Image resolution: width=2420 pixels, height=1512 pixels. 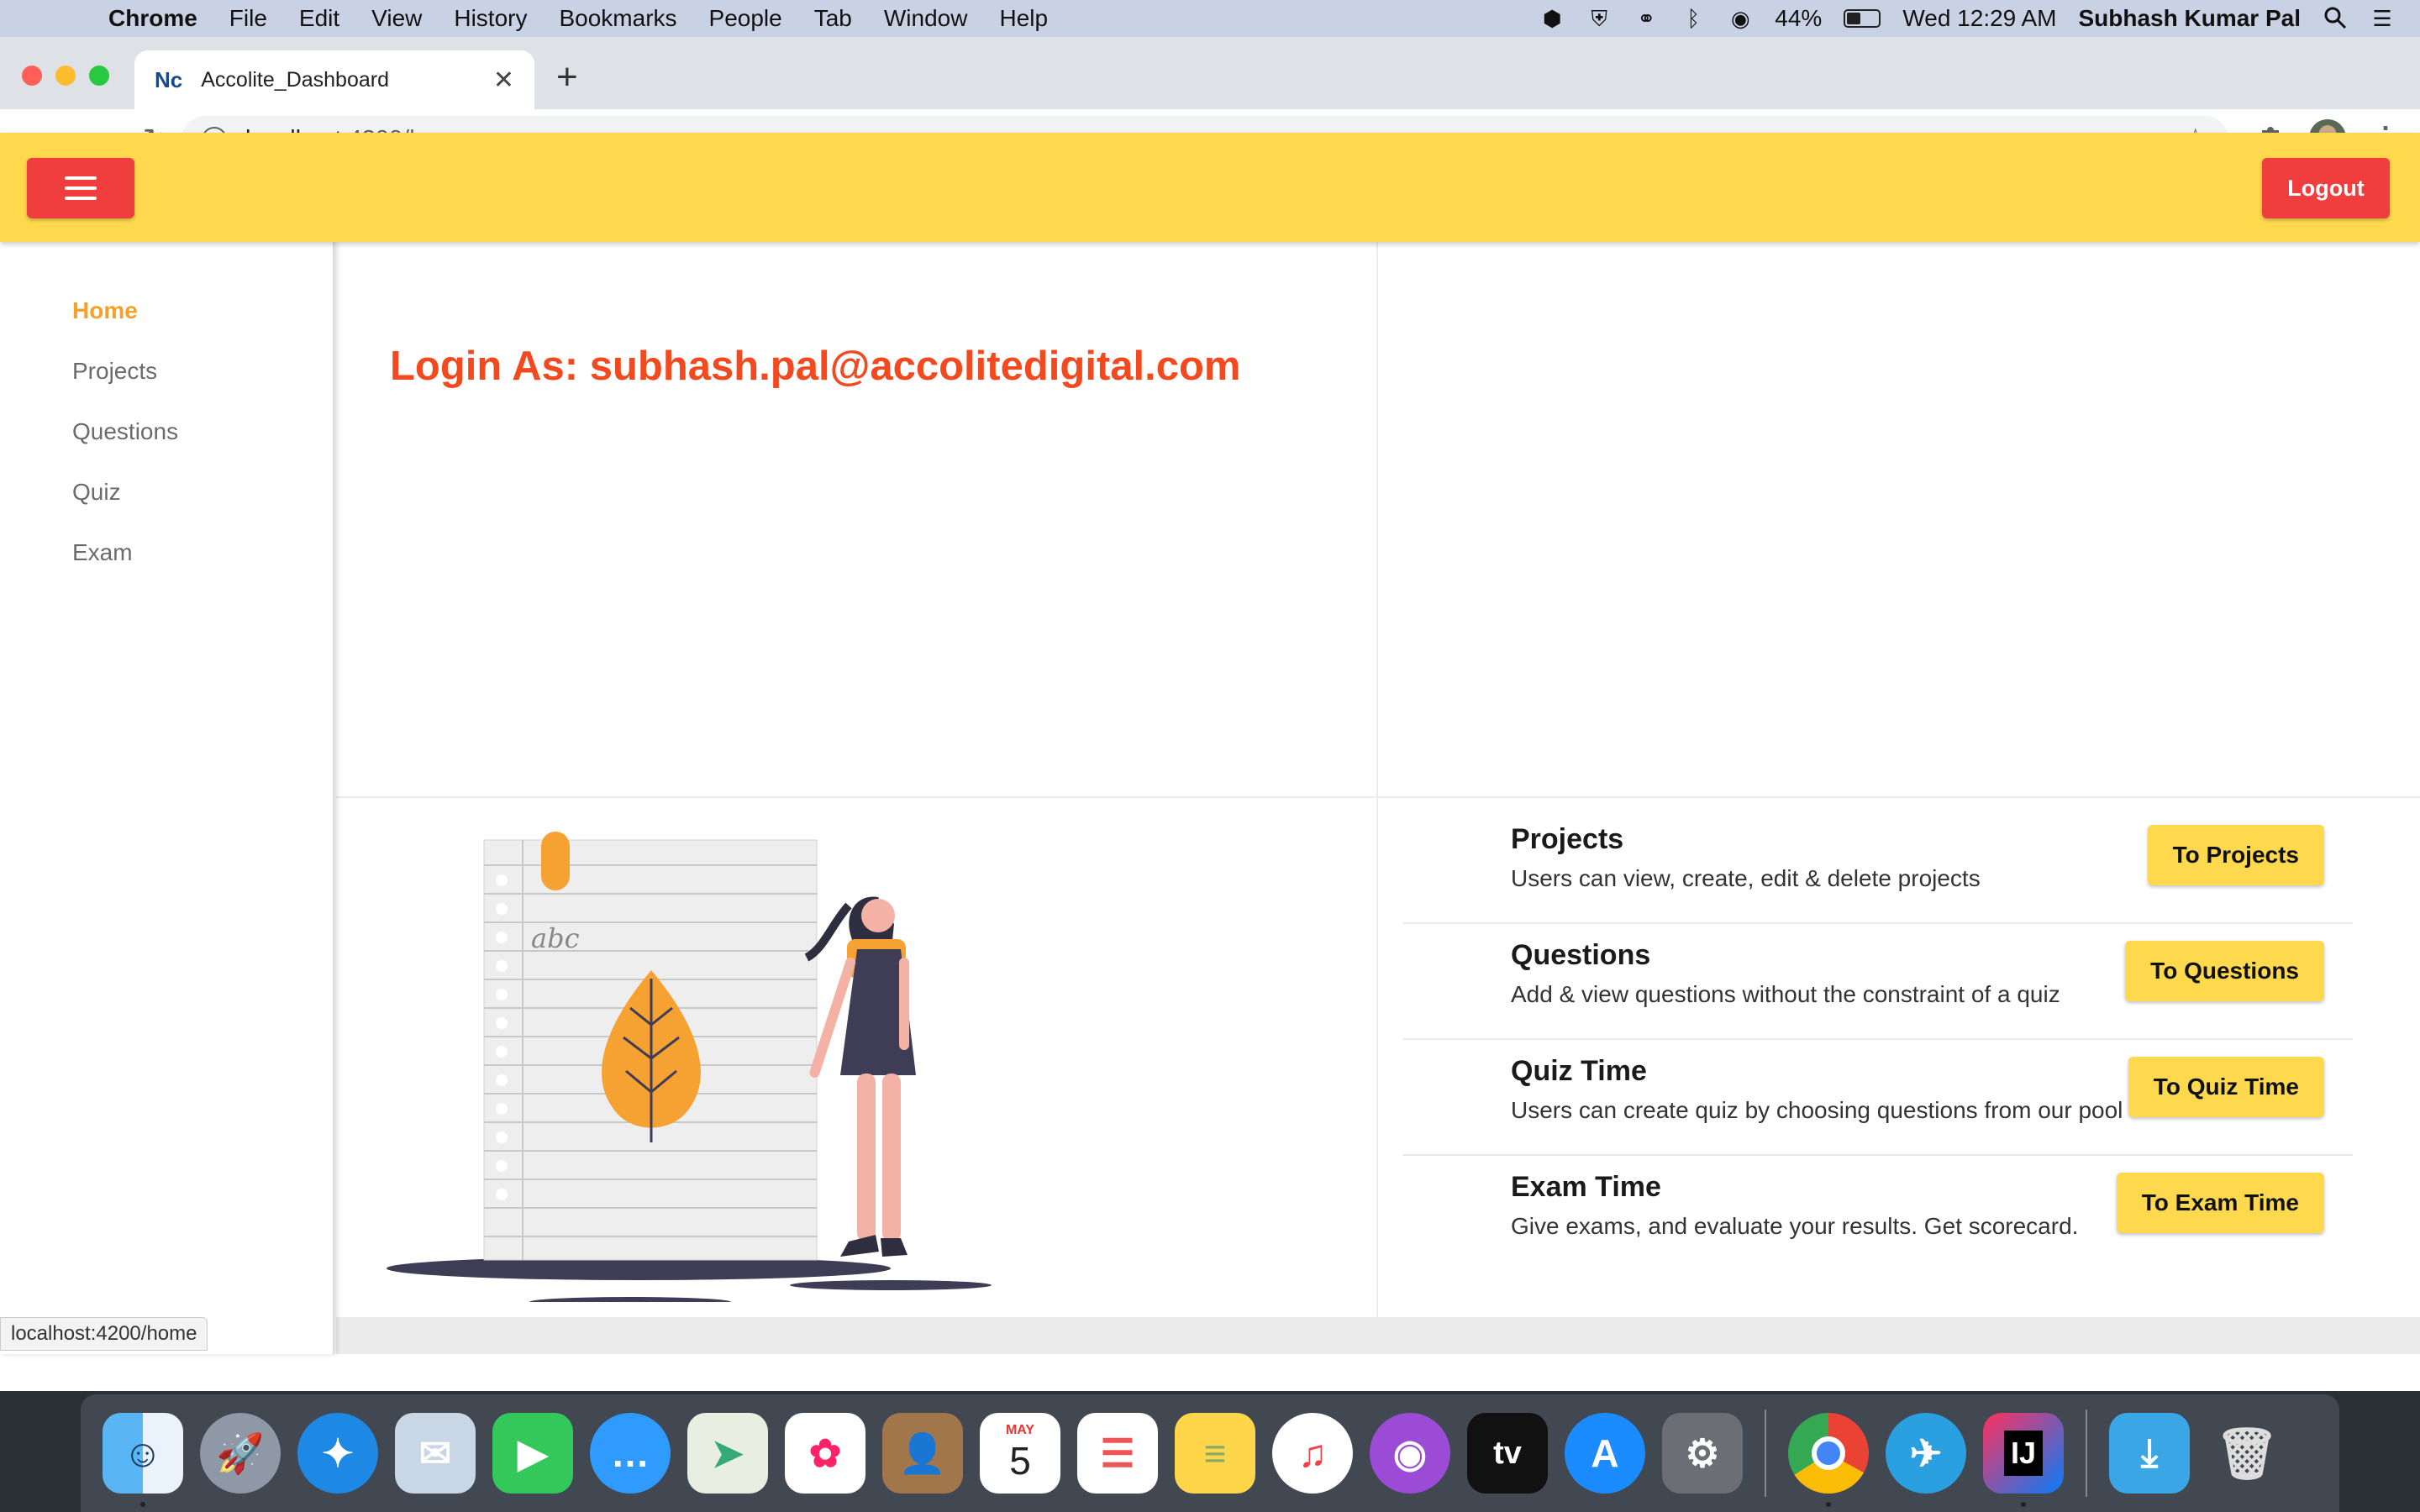 I want to click on feature-title: Quiz Time, so click(x=1579, y=1071).